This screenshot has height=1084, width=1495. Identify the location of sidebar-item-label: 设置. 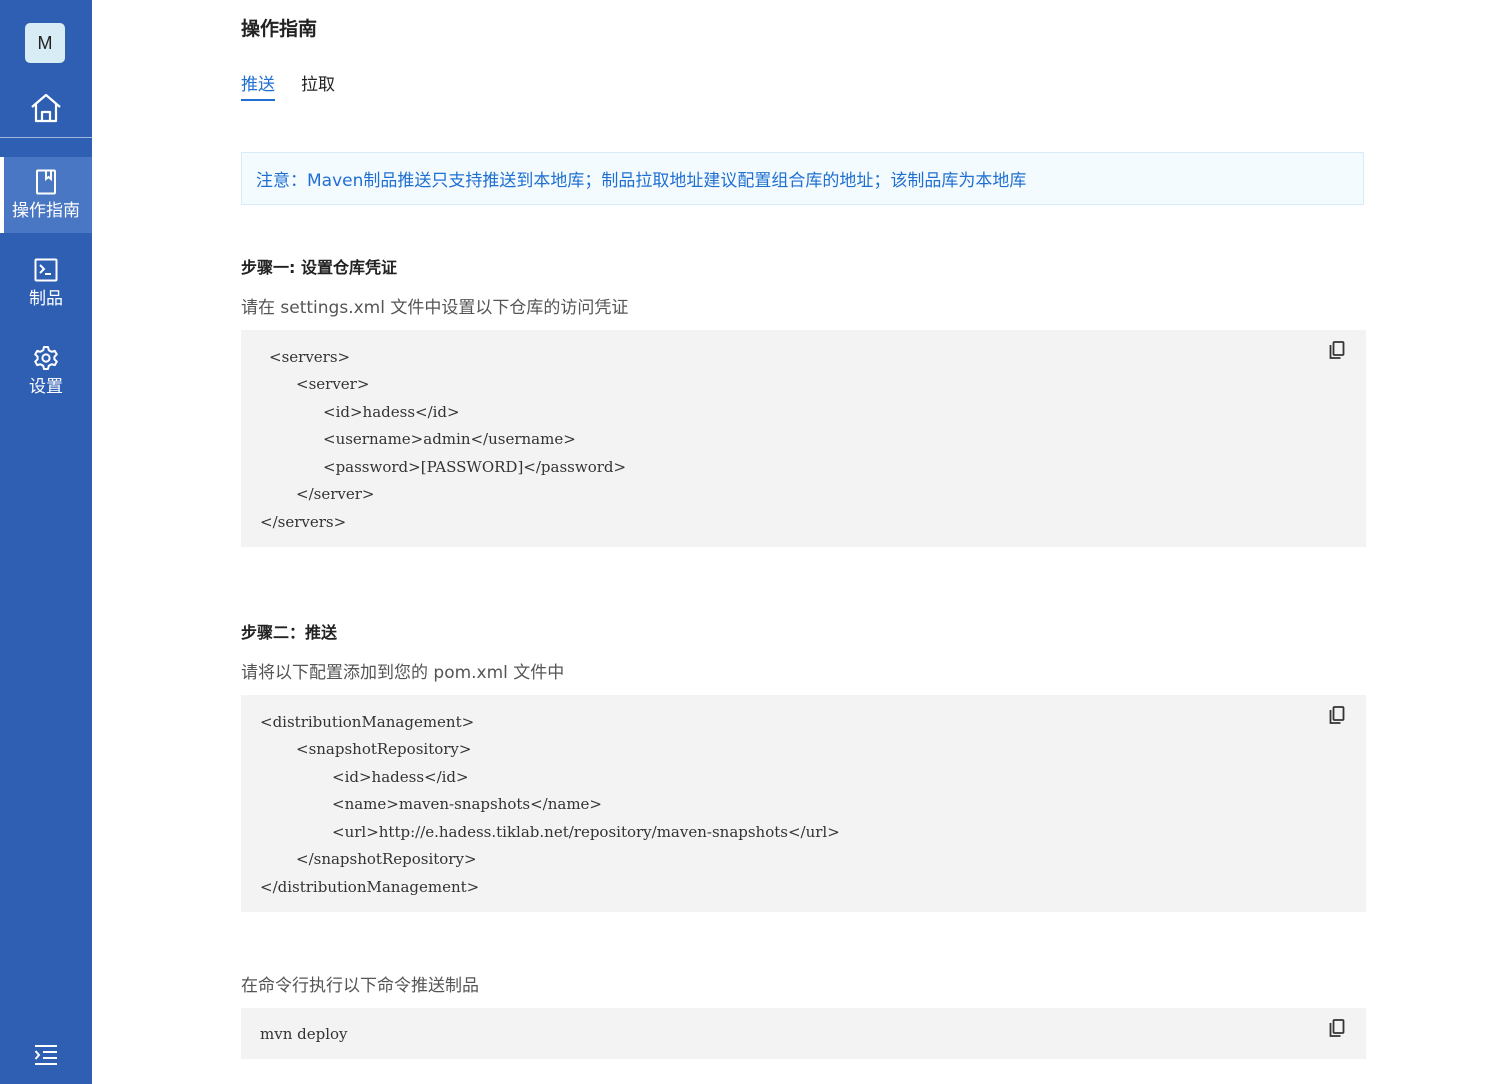
(46, 387).